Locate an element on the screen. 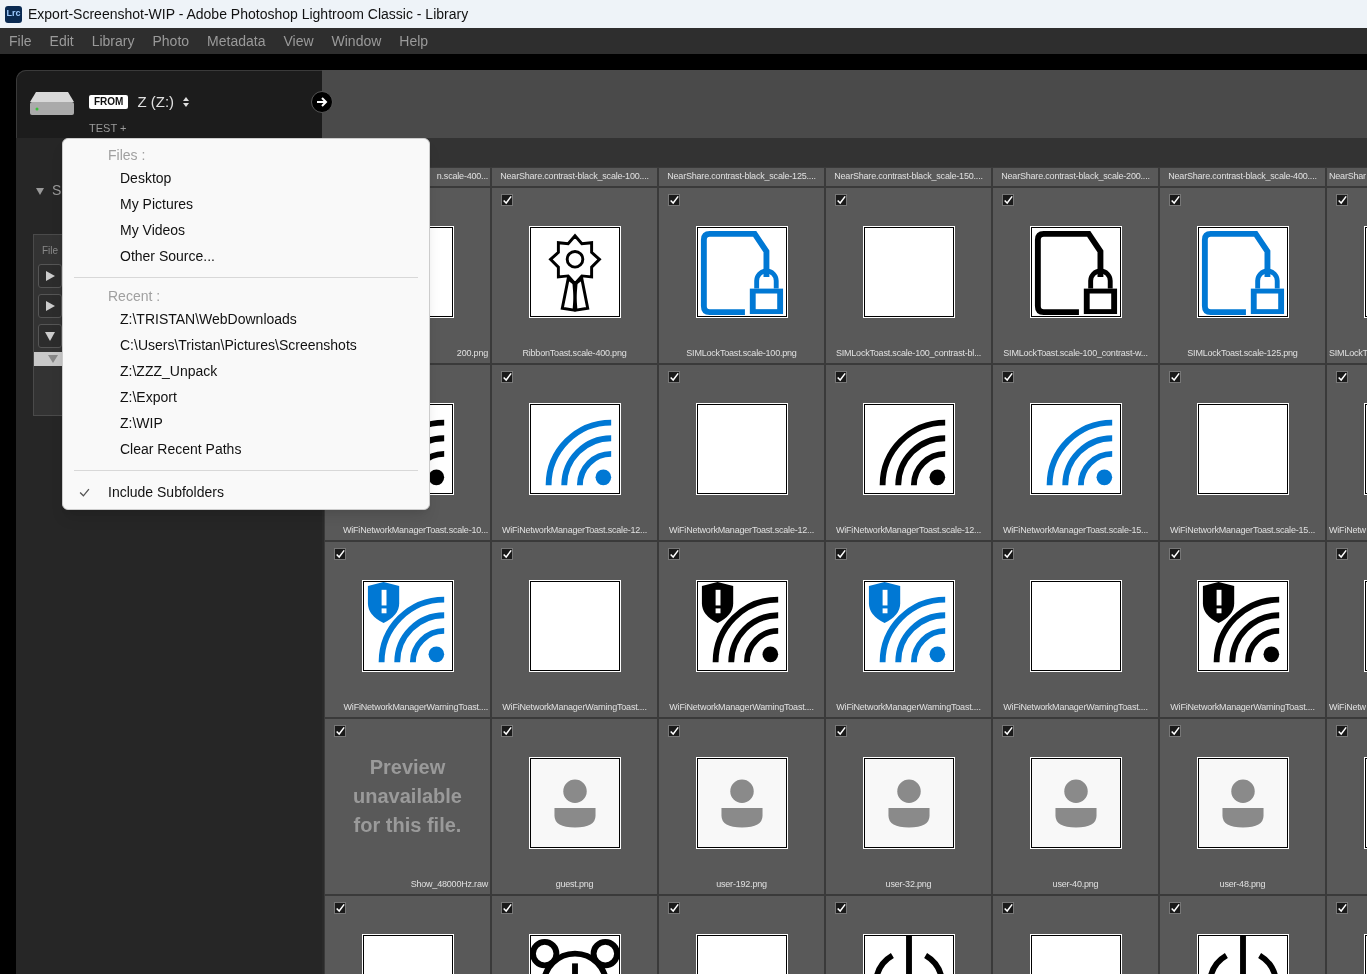  grid-cell: SIMLockToast.scale-100.png is located at coordinates (741, 275).